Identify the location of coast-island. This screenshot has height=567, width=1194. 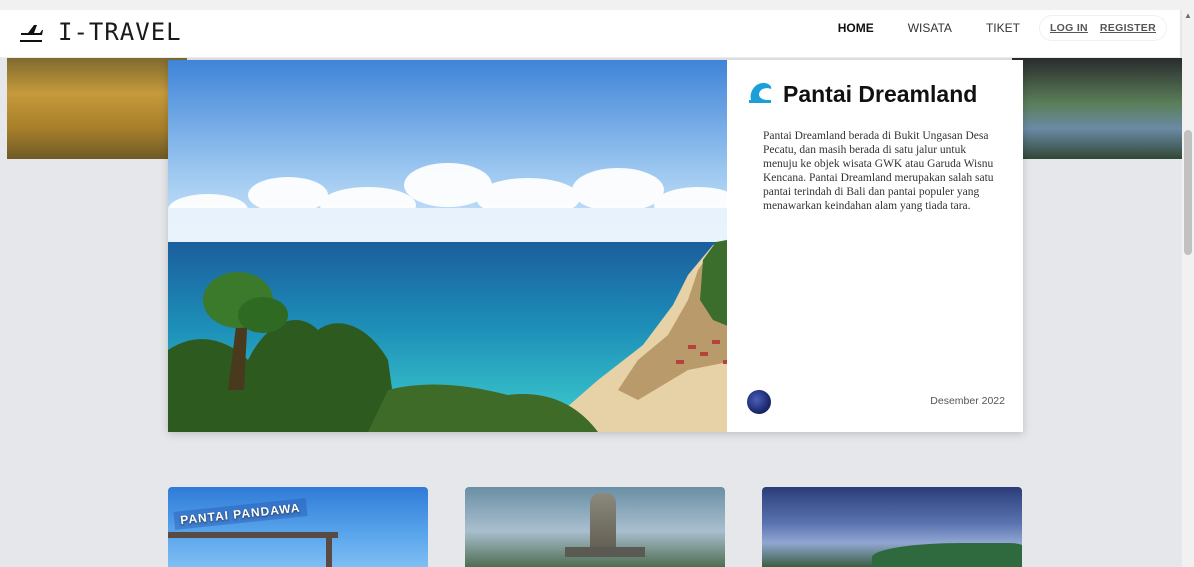
(947, 555).